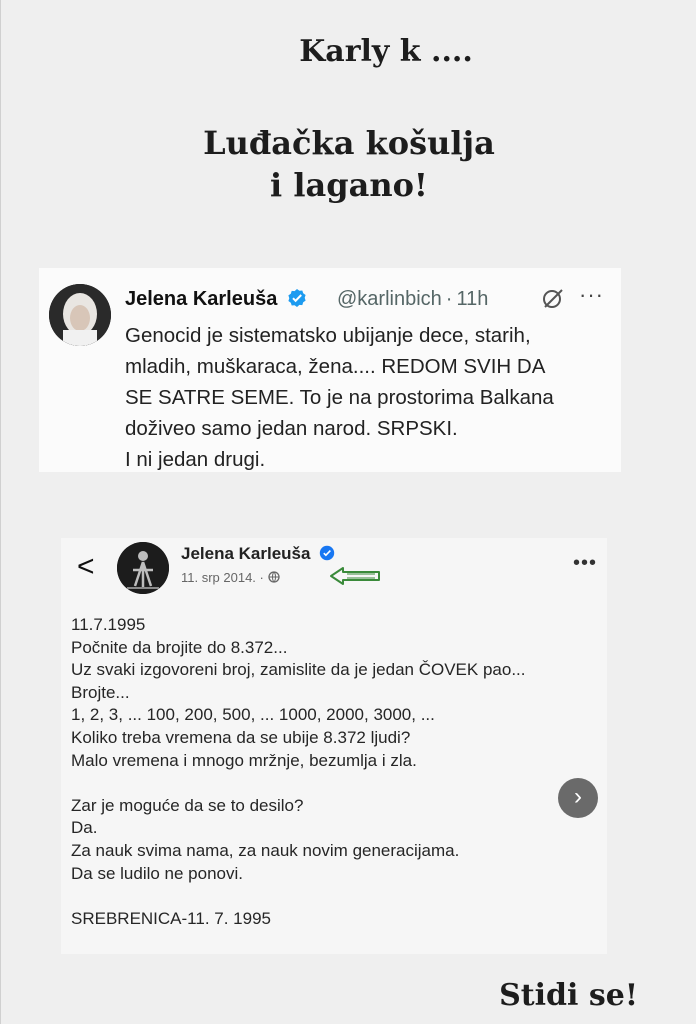  What do you see at coordinates (201, 299) in the screenshot?
I see `tweet-author-name-text: Jelena Karleuša` at bounding box center [201, 299].